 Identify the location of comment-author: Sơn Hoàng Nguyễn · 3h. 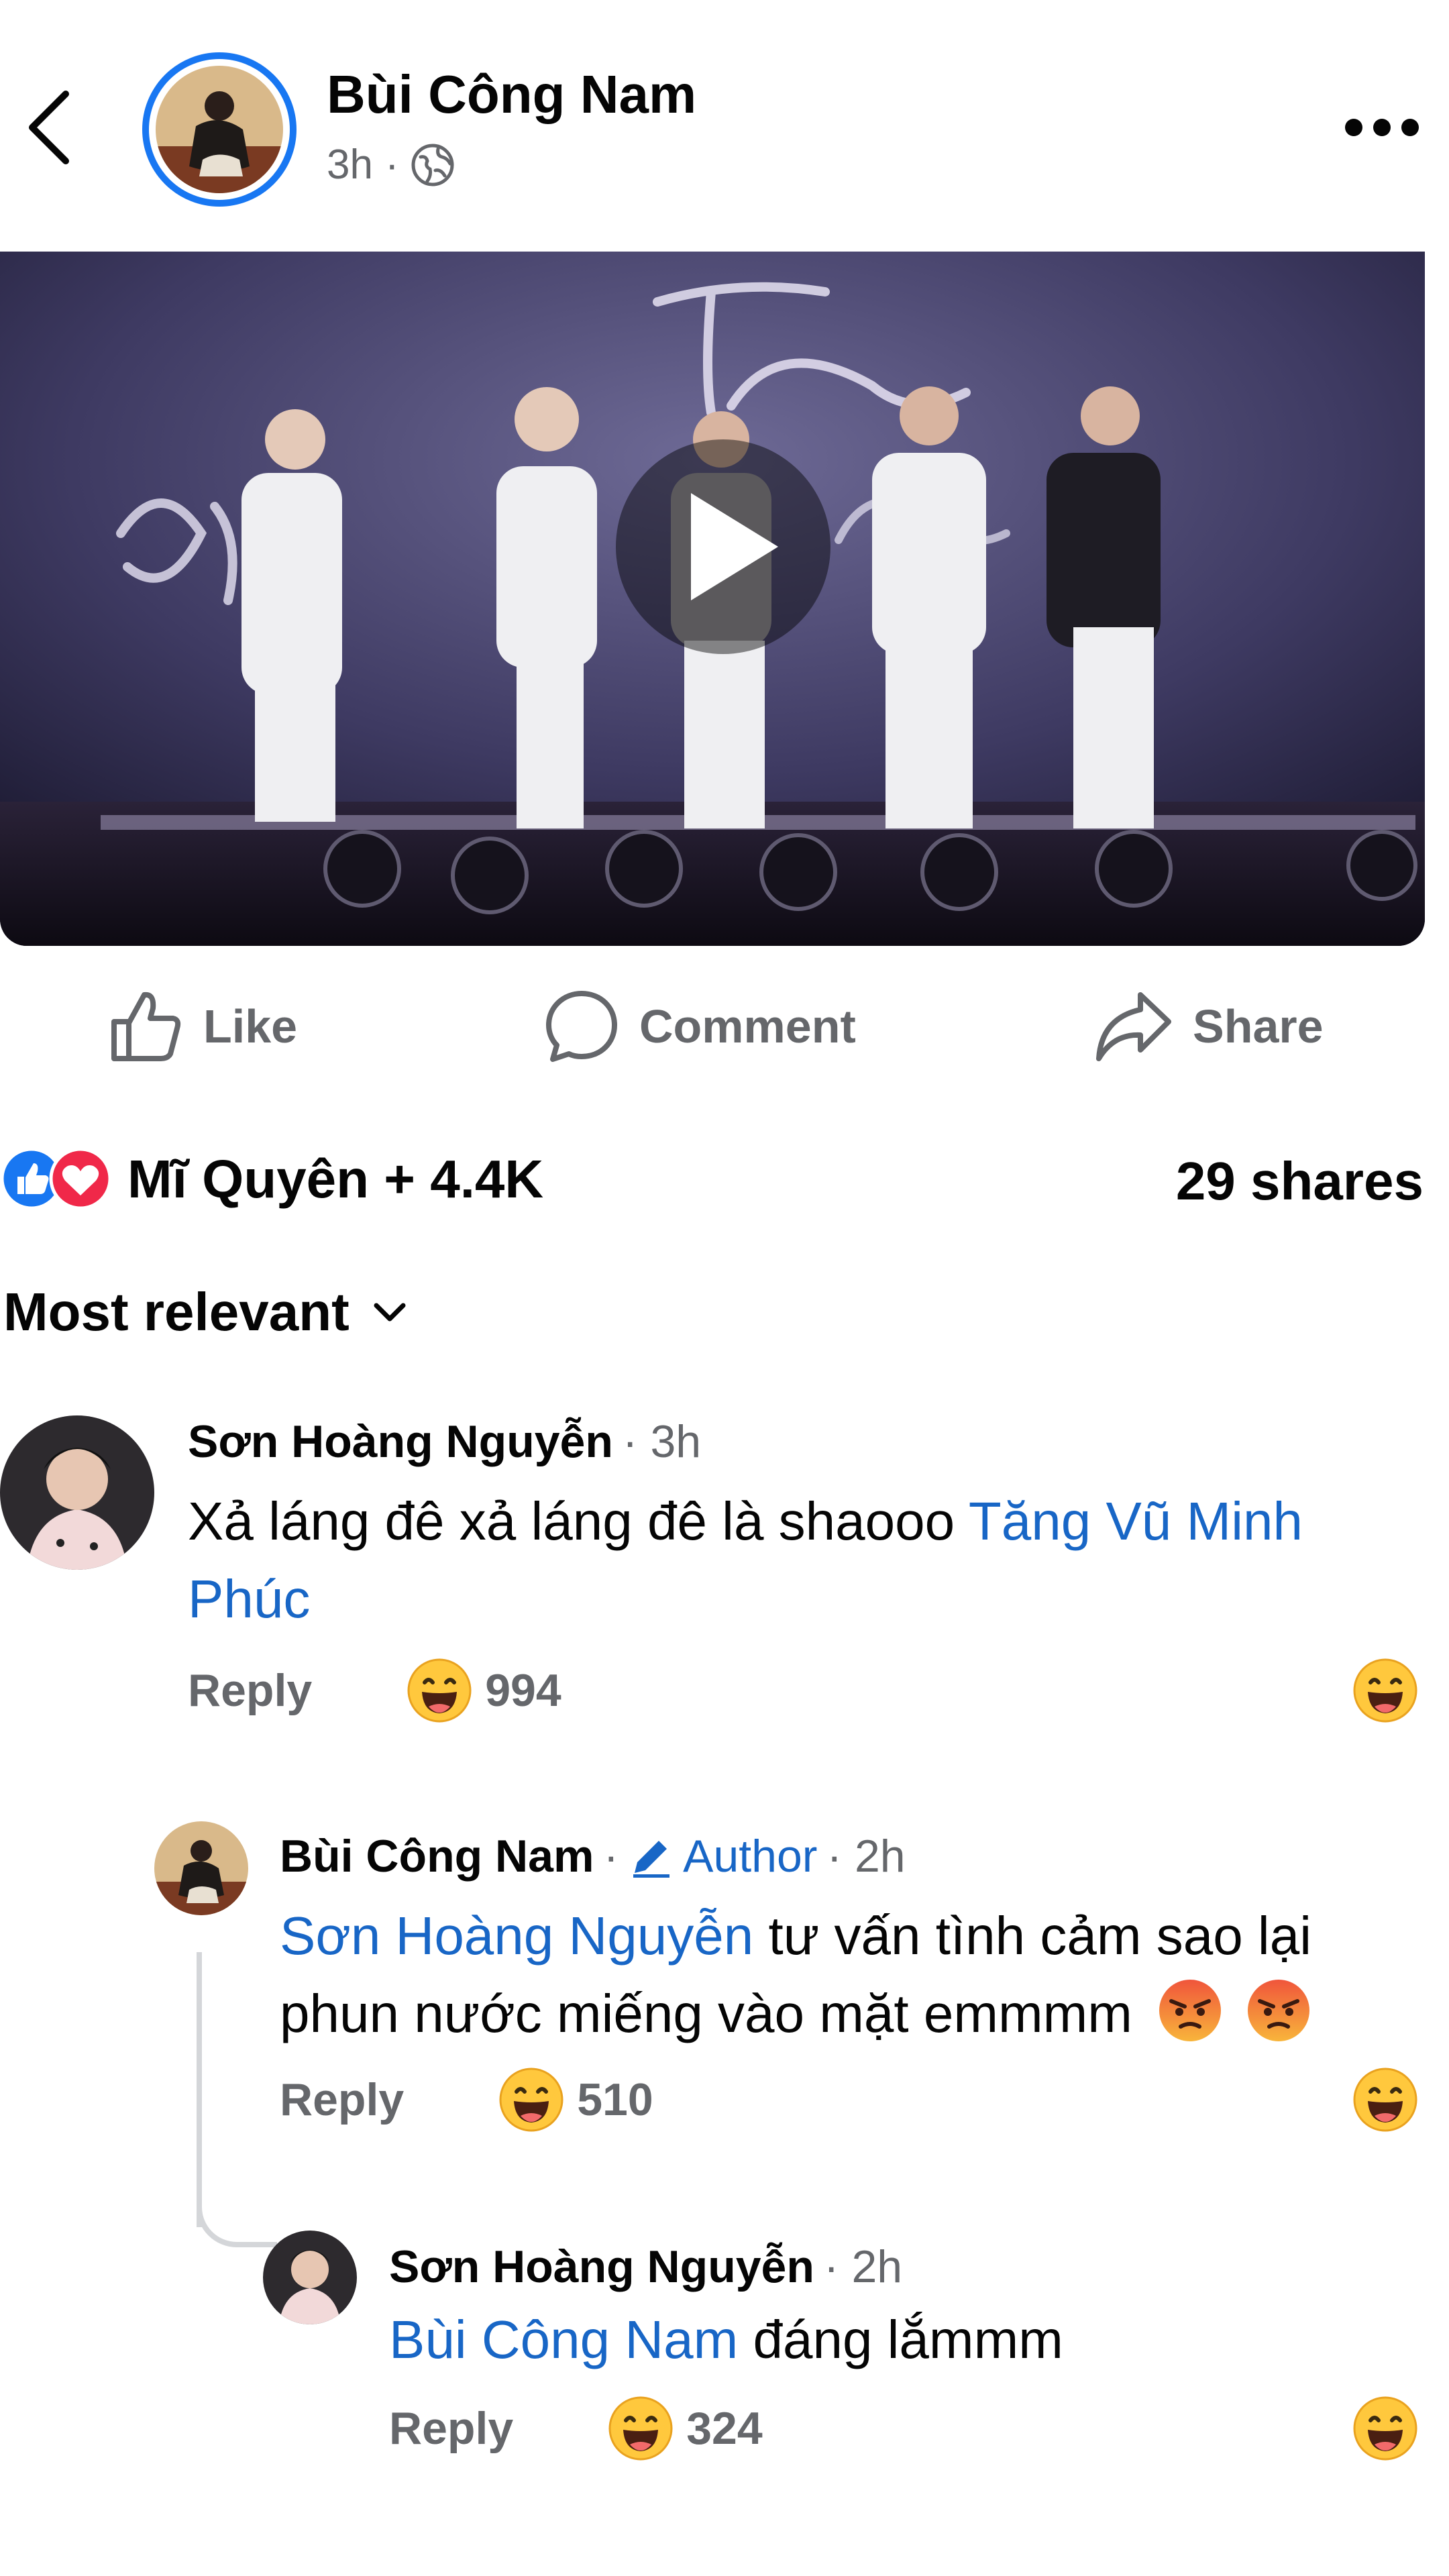
(444, 1441).